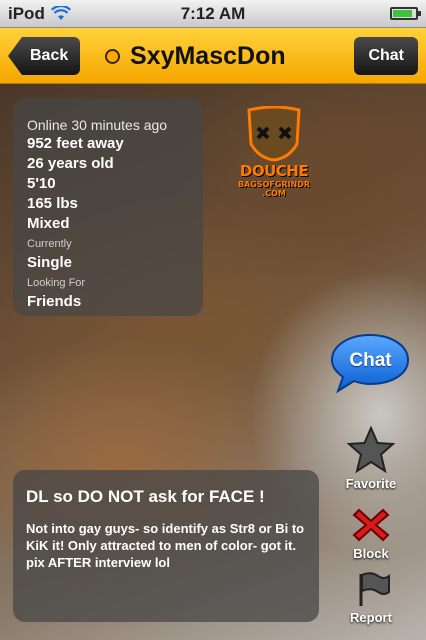 This screenshot has width=426, height=640. I want to click on watermark-line1: DOUCHE, so click(274, 171).